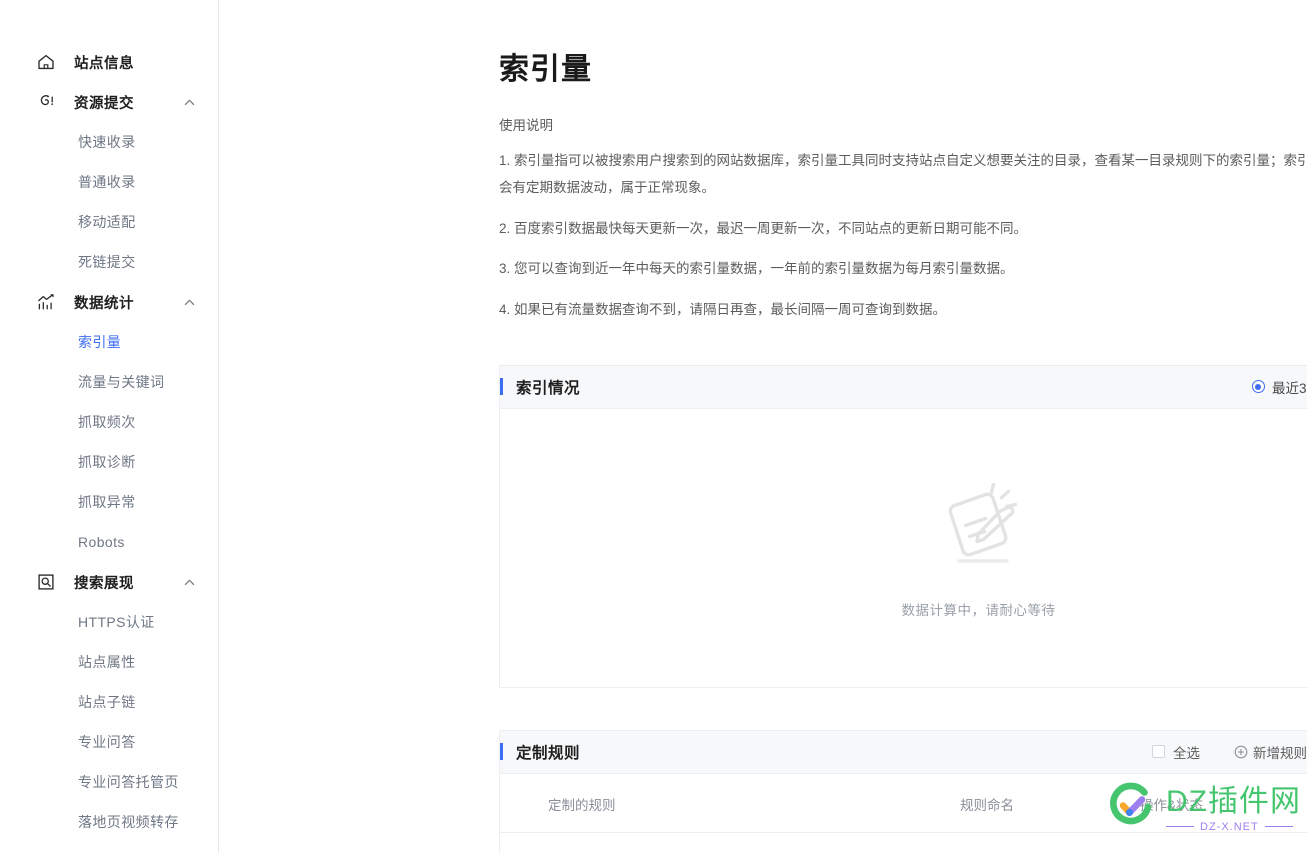 This screenshot has width=1307, height=853. What do you see at coordinates (104, 63) in the screenshot?
I see `sidebar-item-label: 站点信息` at bounding box center [104, 63].